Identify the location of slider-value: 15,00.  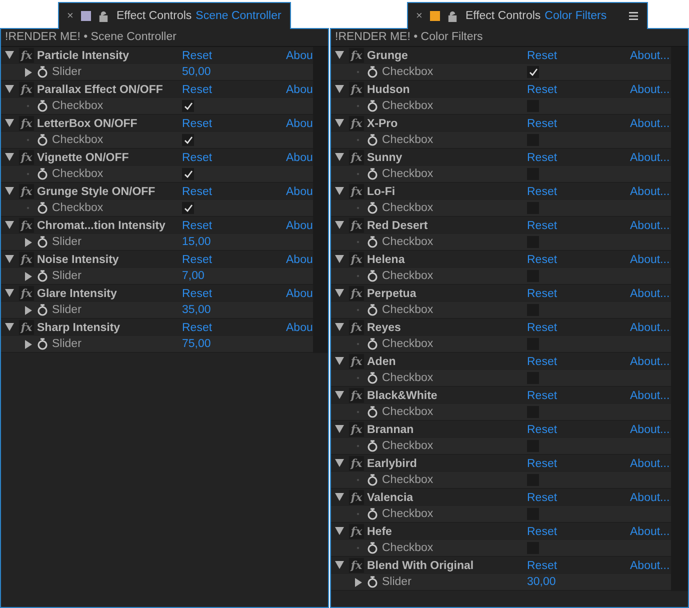
(196, 242).